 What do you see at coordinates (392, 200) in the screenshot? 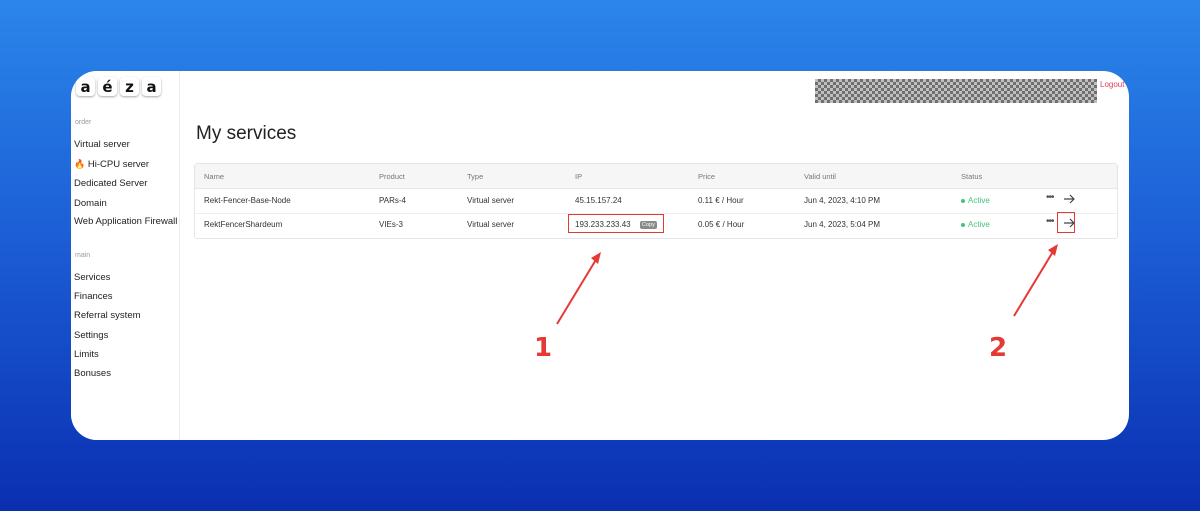
I see `service-product: PARs-4` at bounding box center [392, 200].